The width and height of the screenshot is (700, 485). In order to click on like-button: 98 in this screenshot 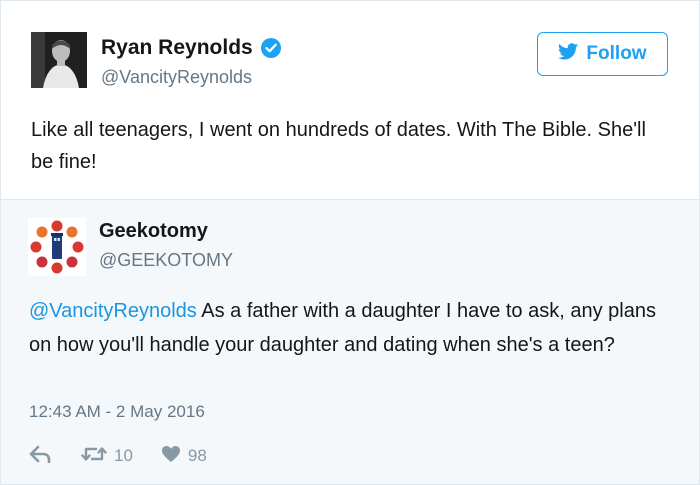, I will do `click(184, 456)`.